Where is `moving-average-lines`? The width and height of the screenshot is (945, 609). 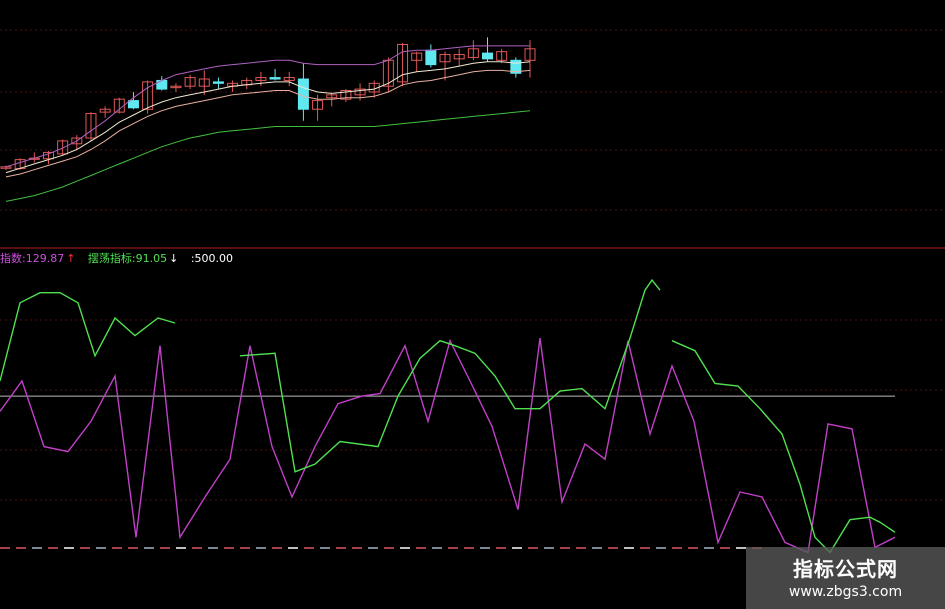
moving-average-lines is located at coordinates (268, 123).